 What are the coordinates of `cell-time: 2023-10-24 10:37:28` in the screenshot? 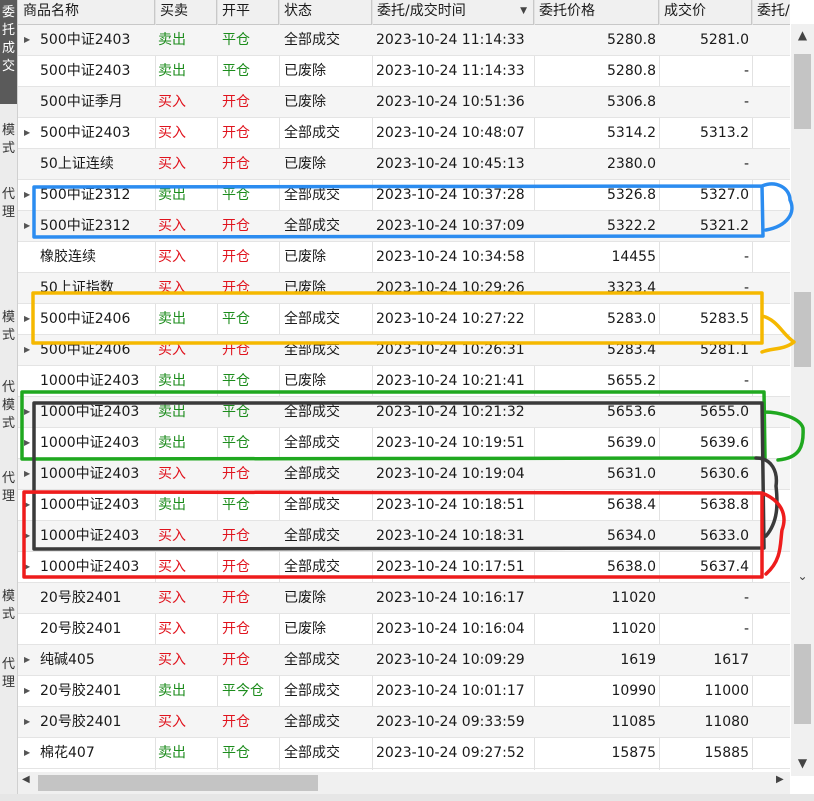 It's located at (450, 195).